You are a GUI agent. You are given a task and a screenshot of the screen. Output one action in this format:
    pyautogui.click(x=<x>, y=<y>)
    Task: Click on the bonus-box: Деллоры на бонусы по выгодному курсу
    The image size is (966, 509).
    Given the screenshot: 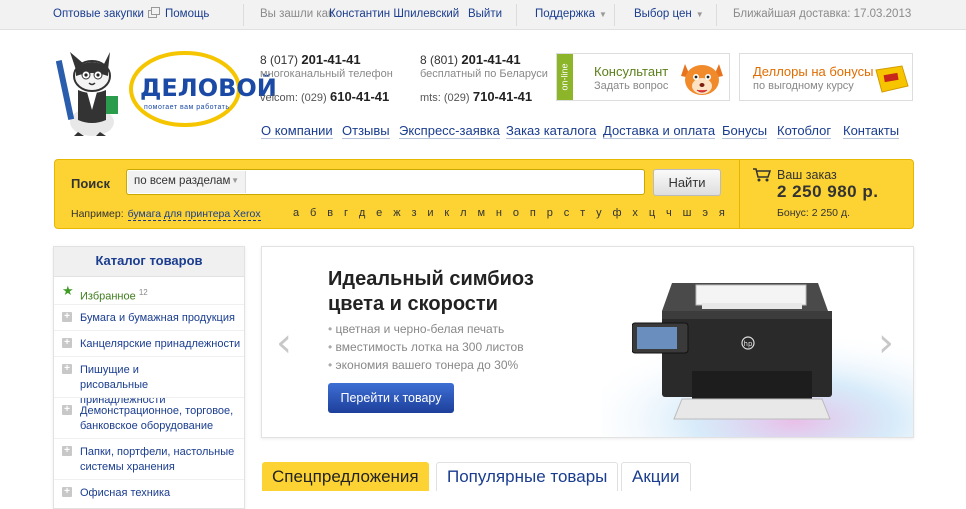 What is the action you would take?
    pyautogui.click(x=826, y=77)
    